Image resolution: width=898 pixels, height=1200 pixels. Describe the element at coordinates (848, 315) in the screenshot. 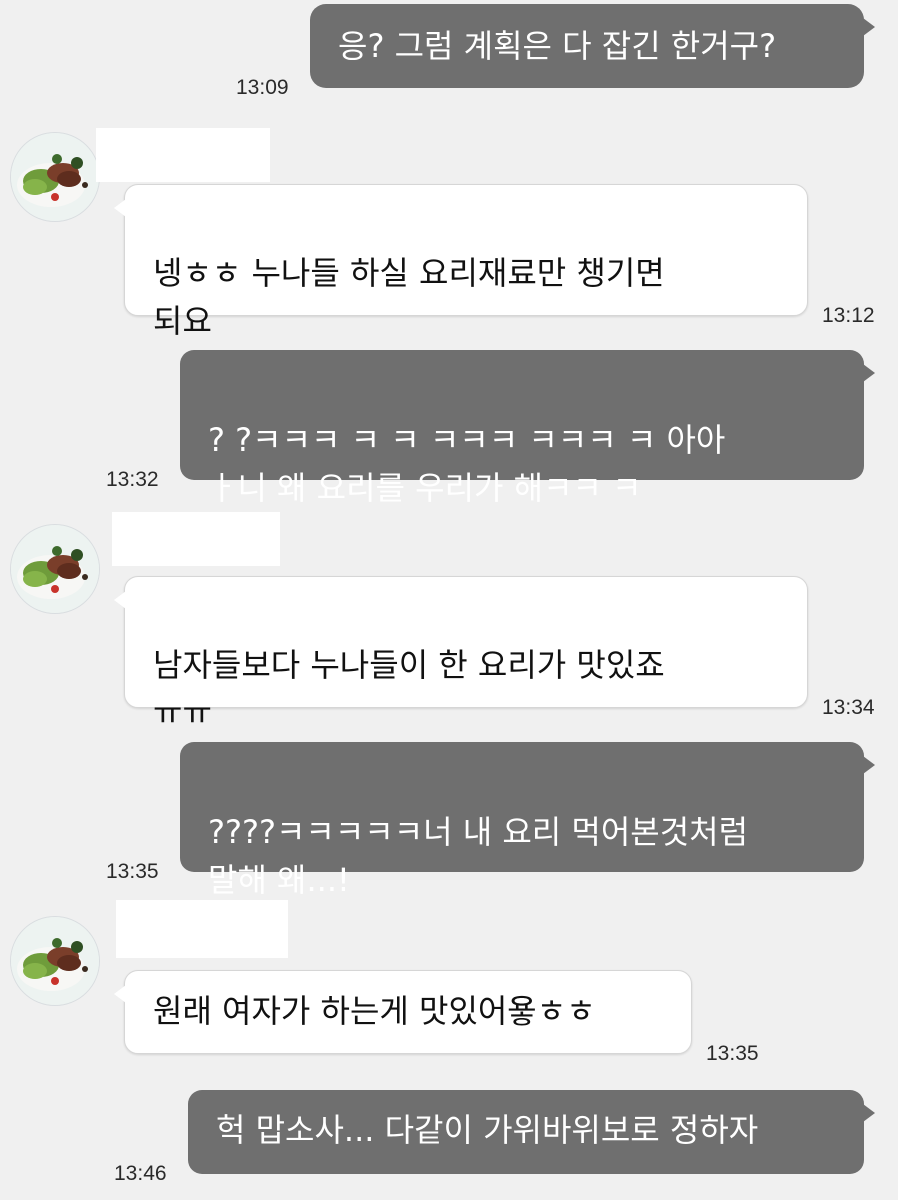

I see `message-timestamp: 13:12` at that location.